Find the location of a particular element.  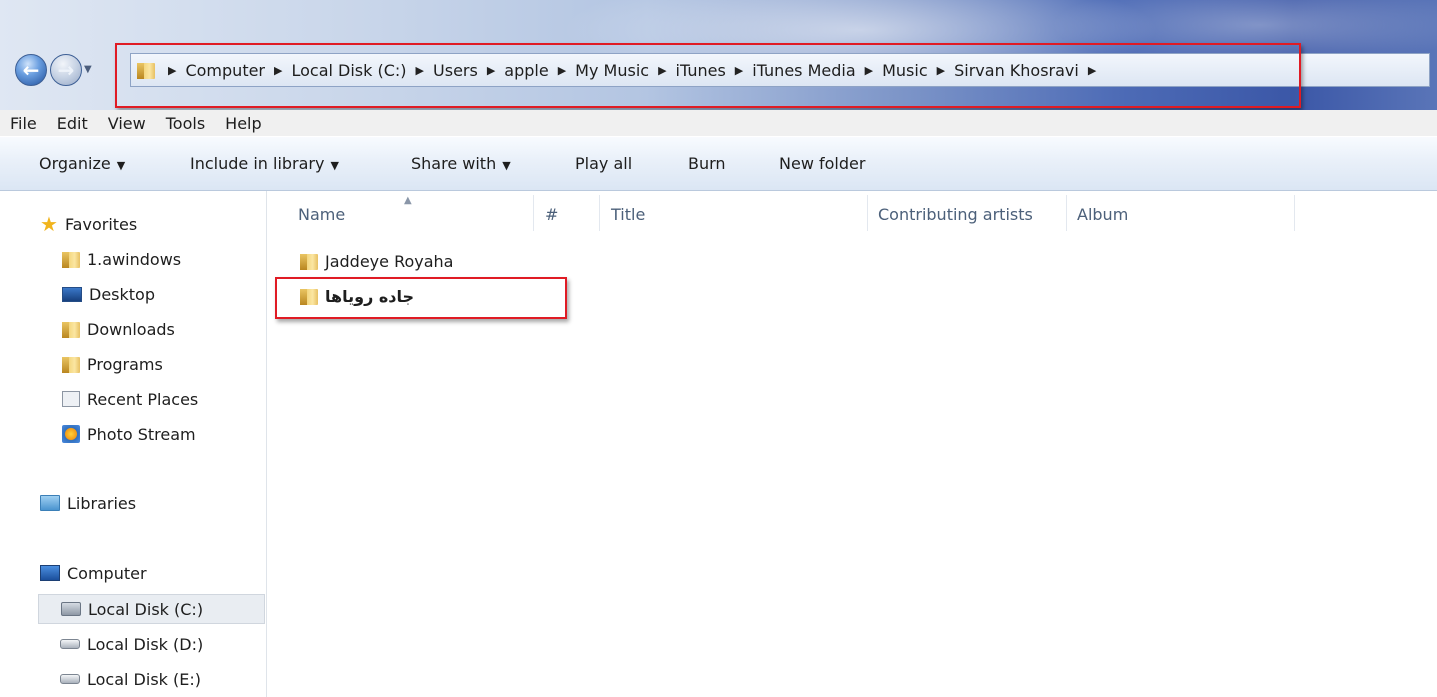

star-icon: ★ is located at coordinates (49, 224).